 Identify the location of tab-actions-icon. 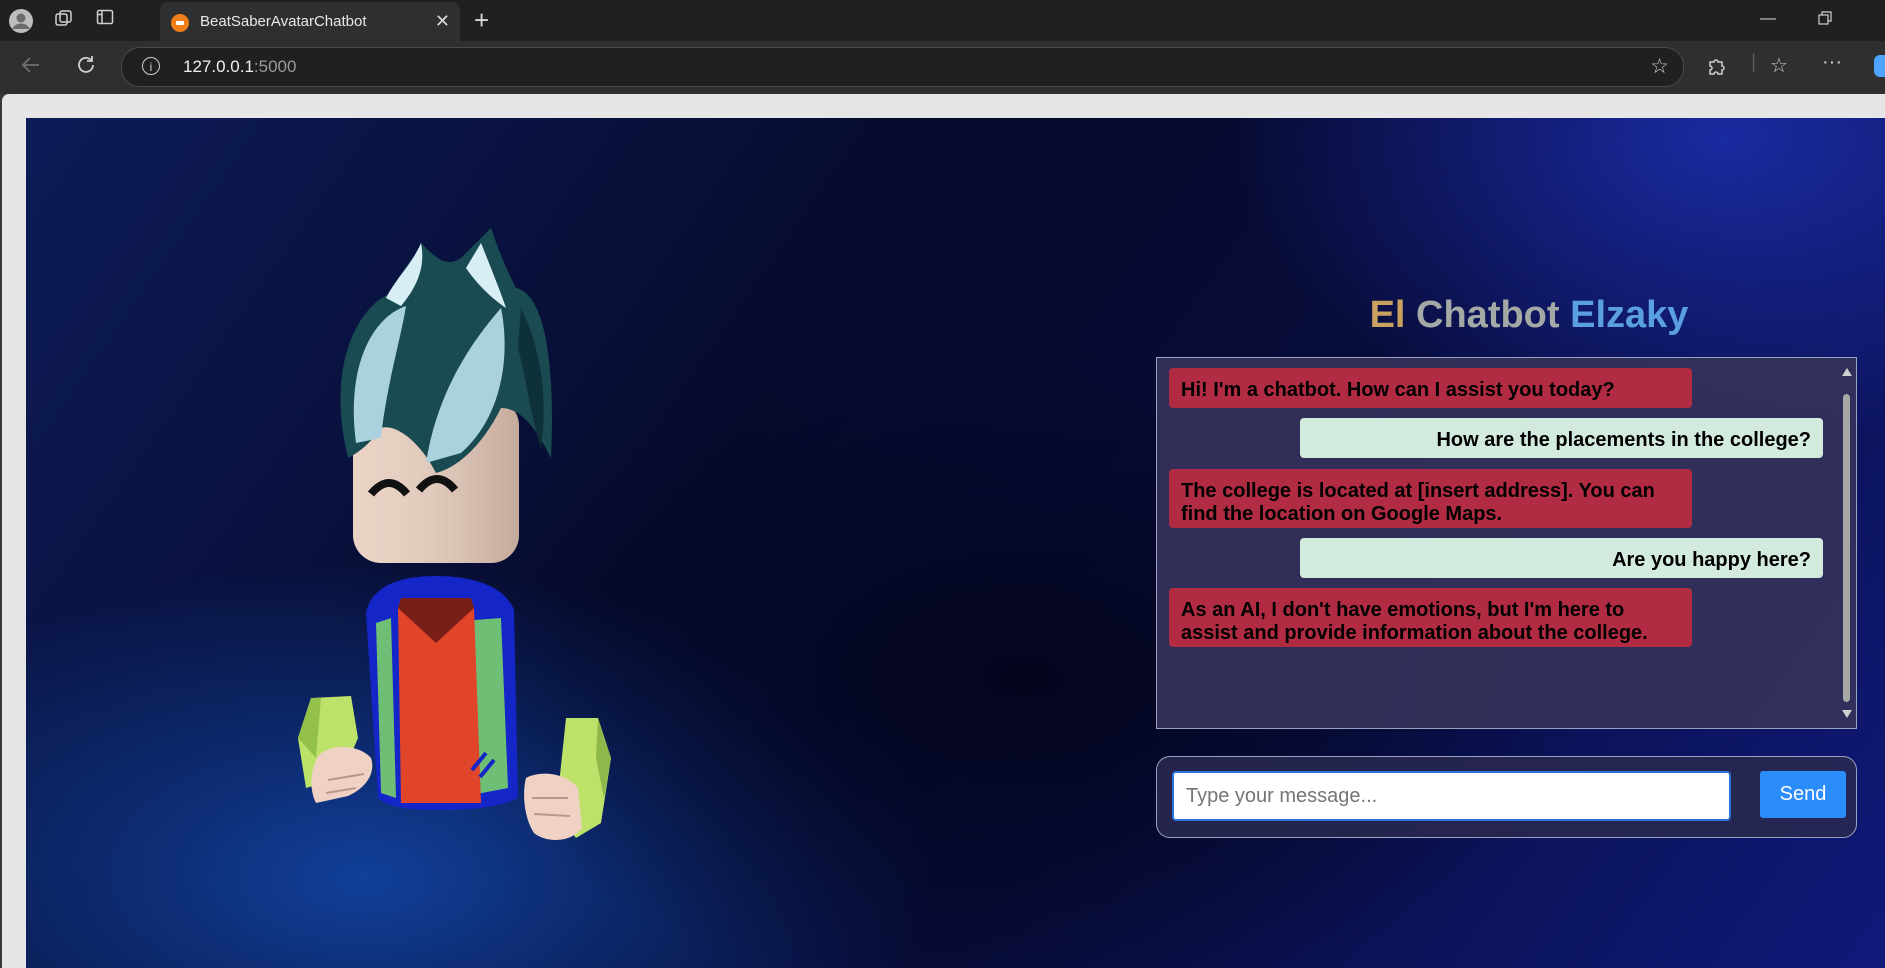
(105, 21).